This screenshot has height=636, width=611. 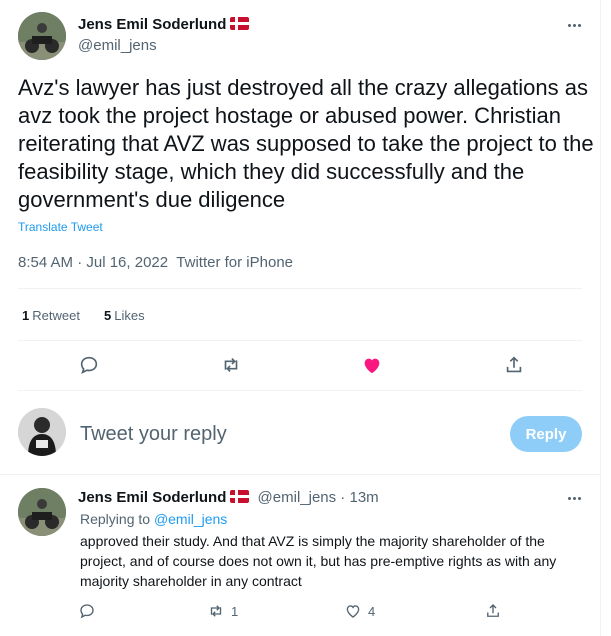 I want to click on reply-share-icon, so click(x=493, y=611).